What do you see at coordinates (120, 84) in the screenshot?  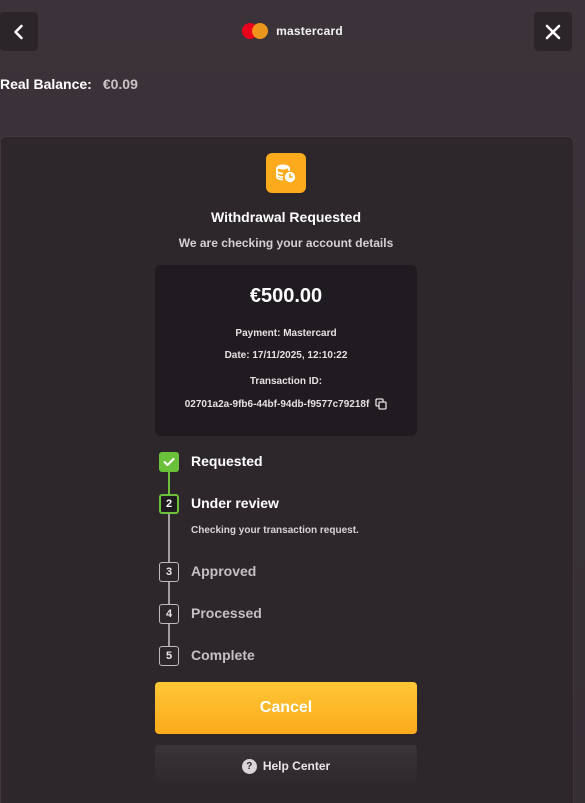 I see `balance-value: €0.09` at bounding box center [120, 84].